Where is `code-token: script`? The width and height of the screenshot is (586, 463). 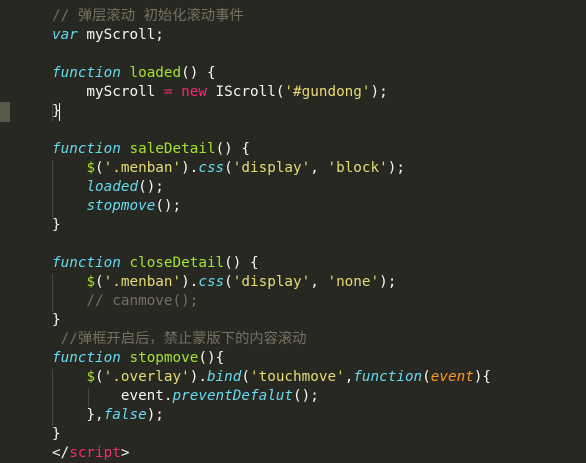
code-token: script is located at coordinates (95, 453).